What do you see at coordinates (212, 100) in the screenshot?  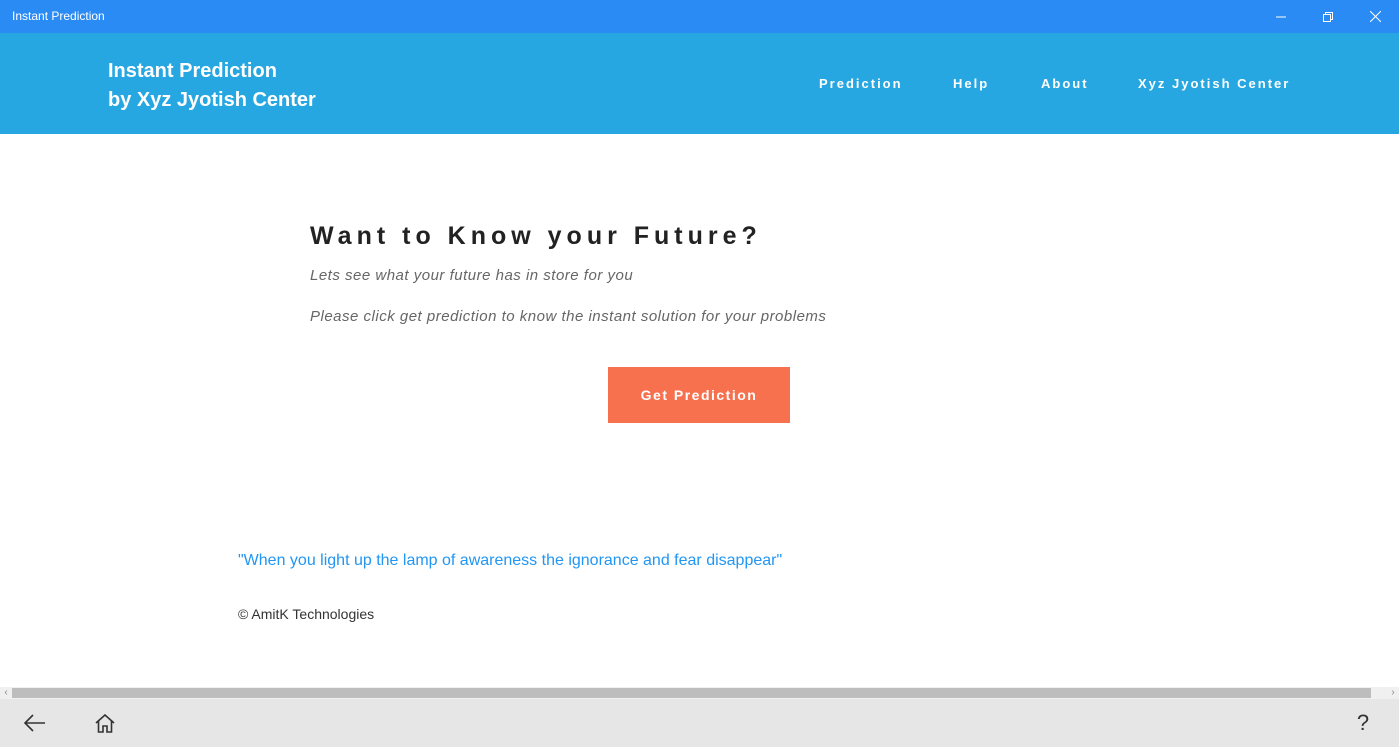 I see `brand-subtitle: by Xyz Jyotish Center` at bounding box center [212, 100].